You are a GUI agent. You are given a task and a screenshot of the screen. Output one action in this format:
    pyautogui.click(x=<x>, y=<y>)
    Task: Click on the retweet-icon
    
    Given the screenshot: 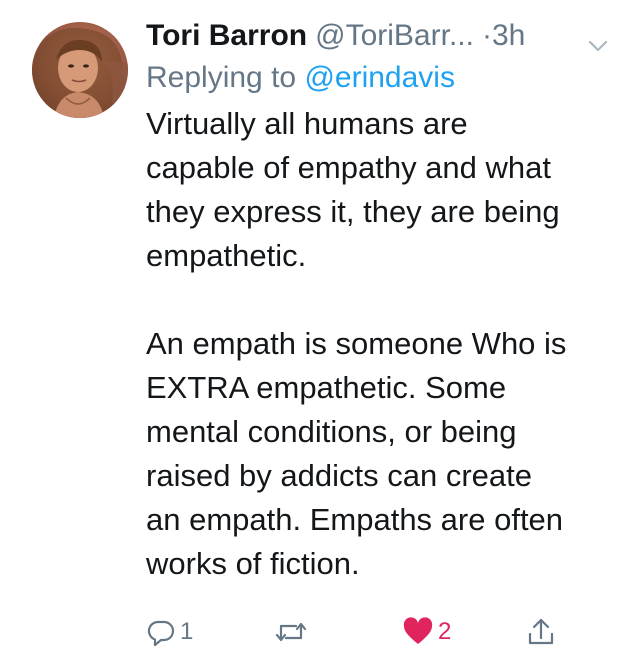 What is the action you would take?
    pyautogui.click(x=291, y=632)
    